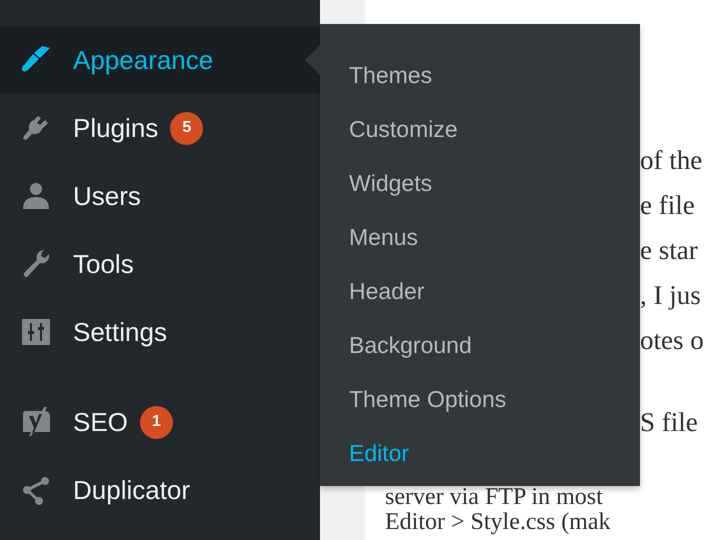 This screenshot has width=706, height=540. I want to click on text-line: of the, so click(672, 160).